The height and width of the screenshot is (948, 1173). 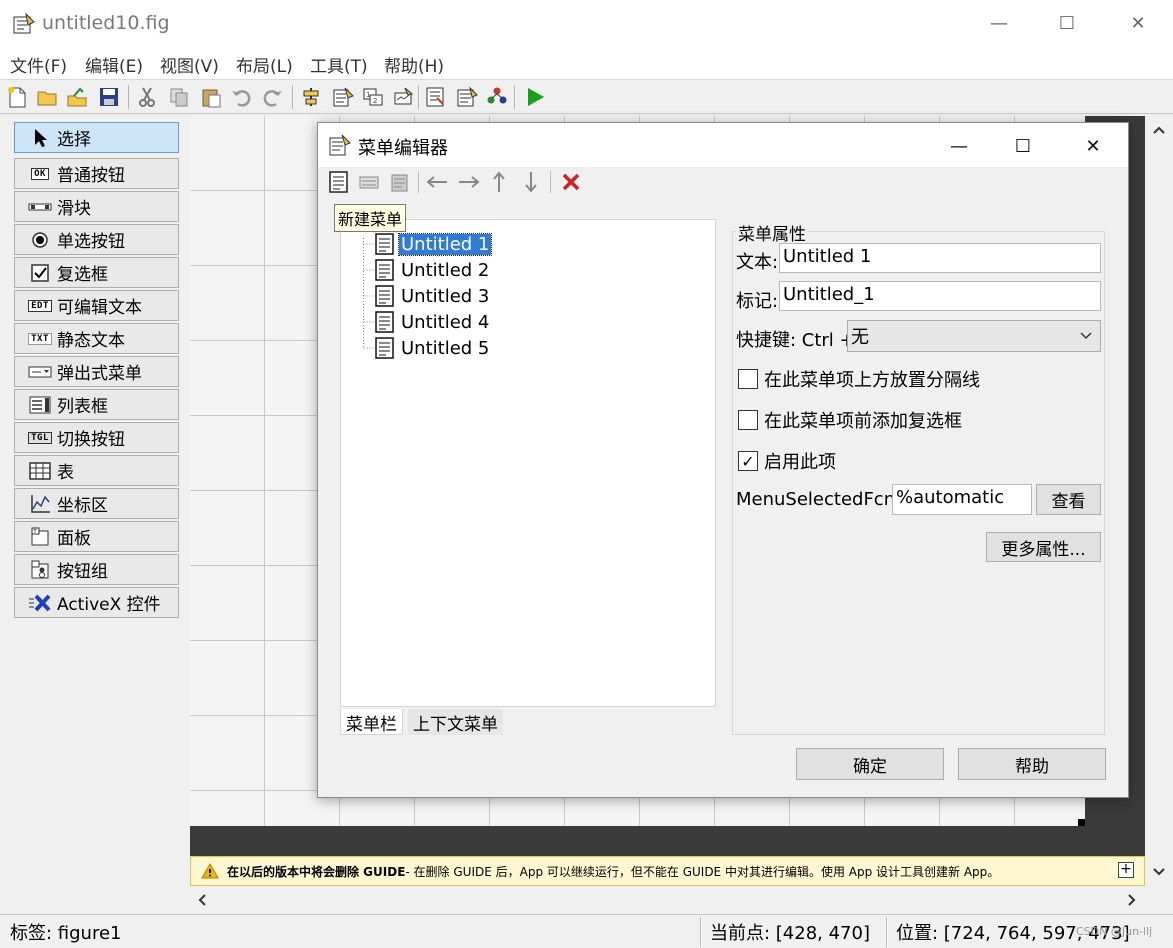 I want to click on maximize-button: ☐, so click(x=1067, y=23).